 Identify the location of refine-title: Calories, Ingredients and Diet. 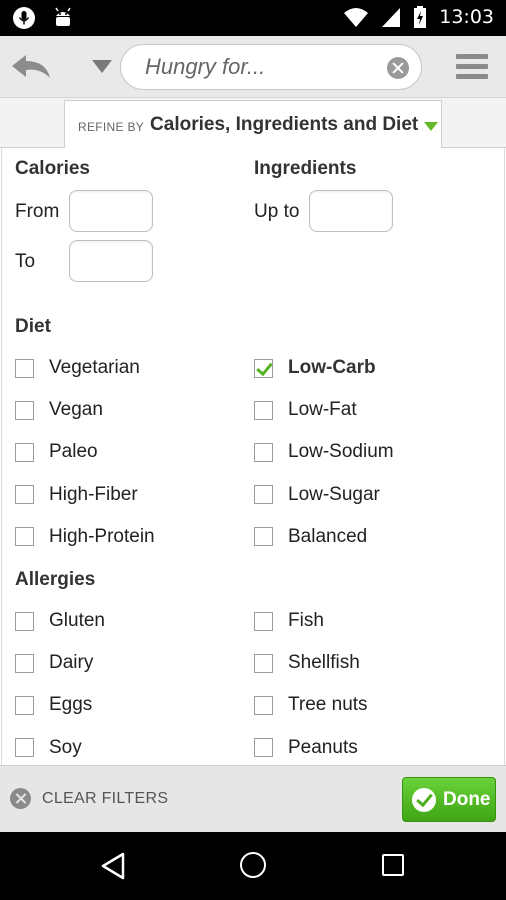
(284, 124).